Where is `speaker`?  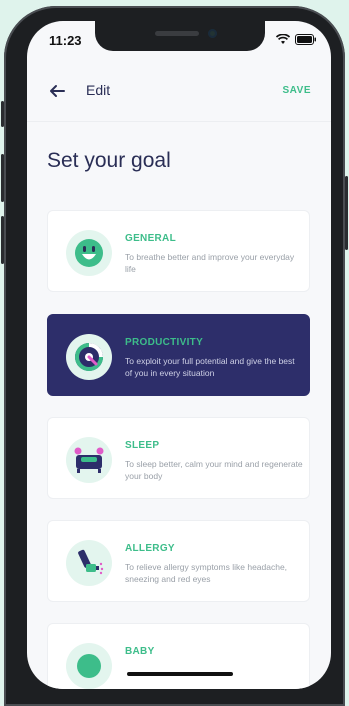 speaker is located at coordinates (177, 33).